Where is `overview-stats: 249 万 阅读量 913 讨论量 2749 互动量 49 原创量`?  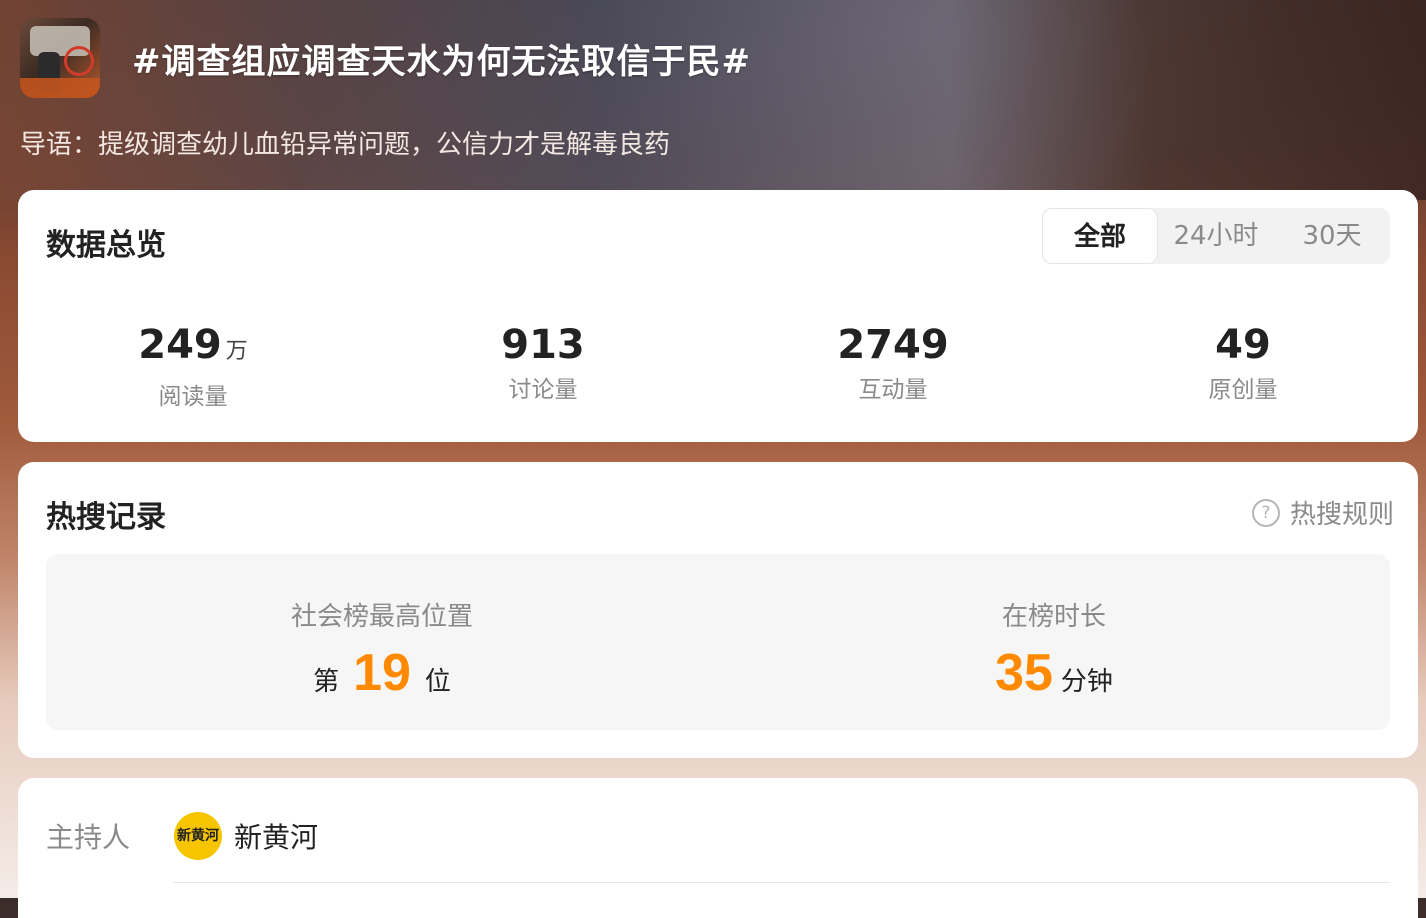 overview-stats: 249 万 阅读量 913 讨论量 2749 互动量 49 原创量 is located at coordinates (718, 366).